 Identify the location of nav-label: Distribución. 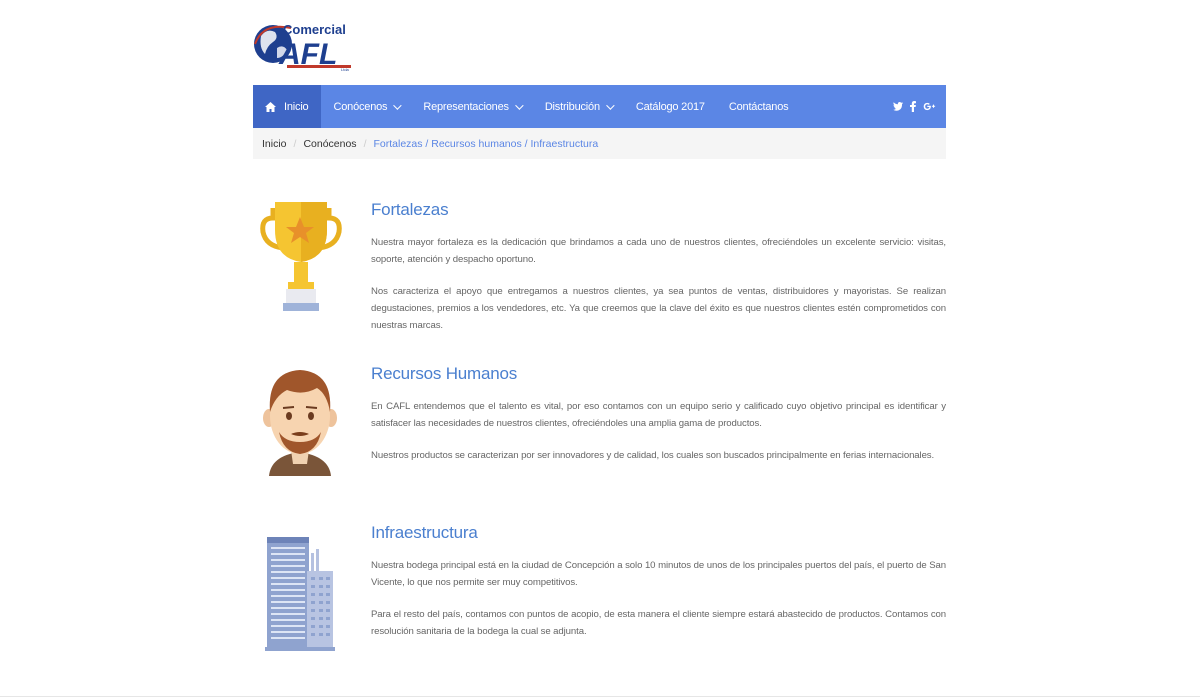
(572, 106).